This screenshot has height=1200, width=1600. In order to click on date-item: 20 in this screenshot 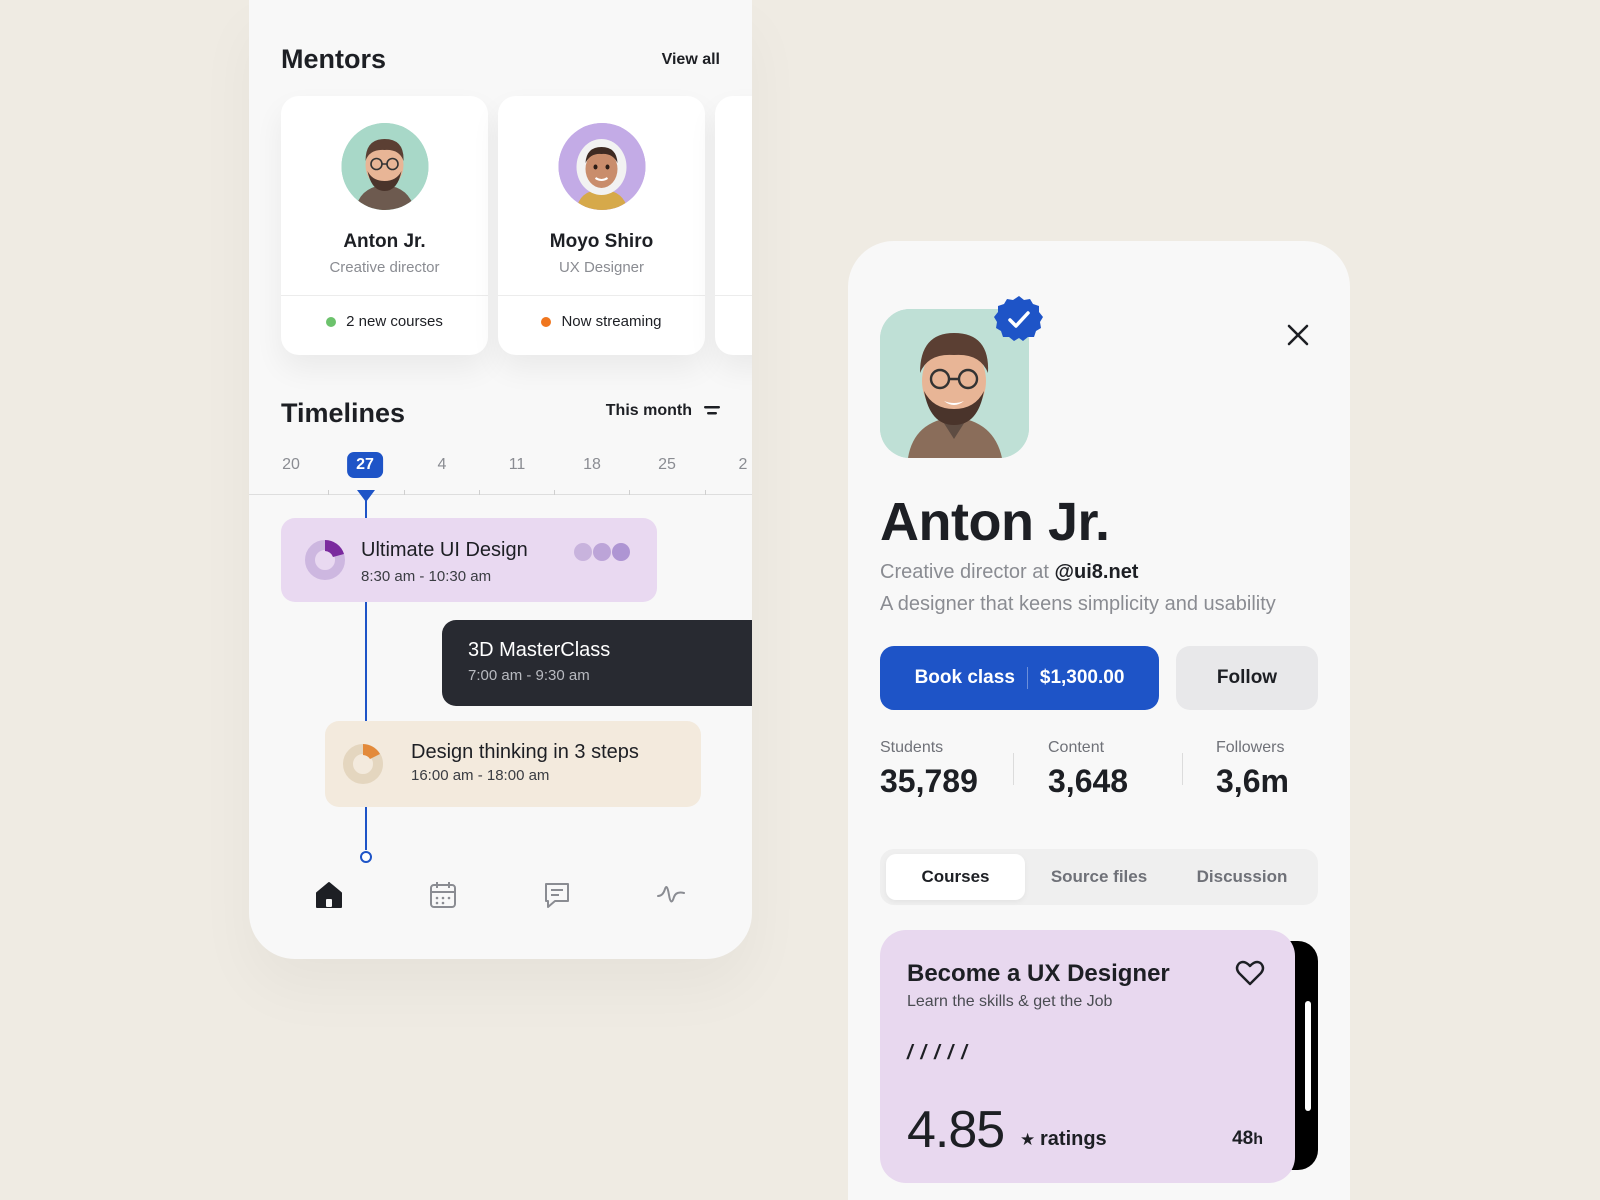, I will do `click(291, 465)`.